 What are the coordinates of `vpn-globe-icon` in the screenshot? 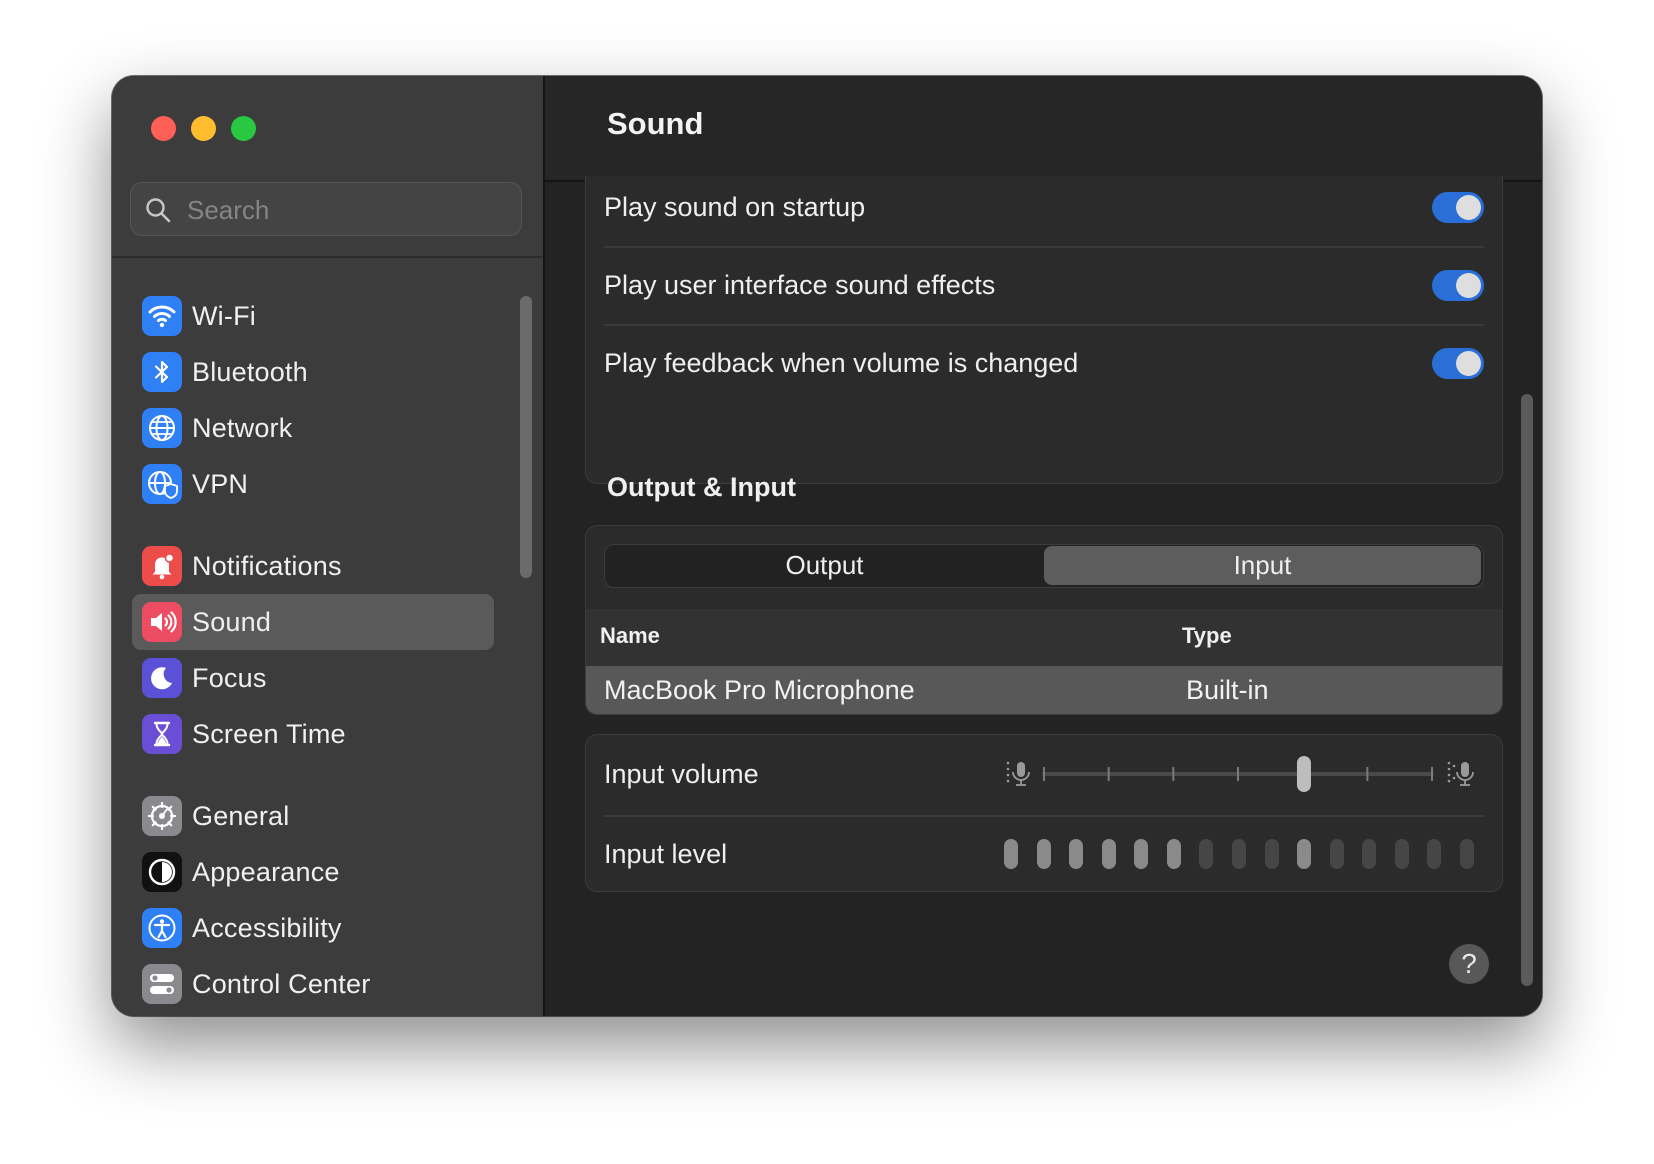 It's located at (162, 484).